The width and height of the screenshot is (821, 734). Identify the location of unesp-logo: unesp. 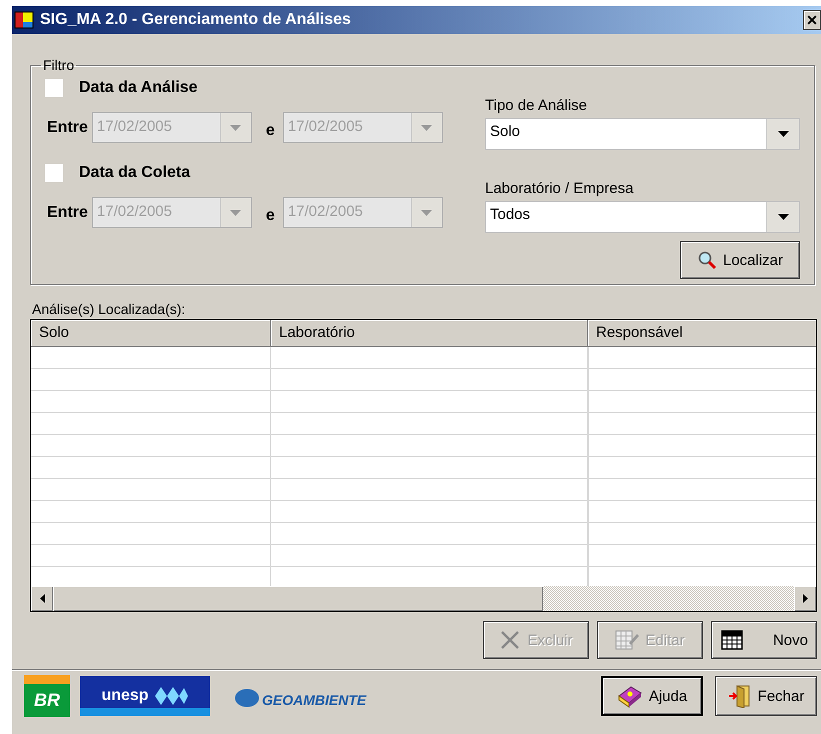
(145, 696).